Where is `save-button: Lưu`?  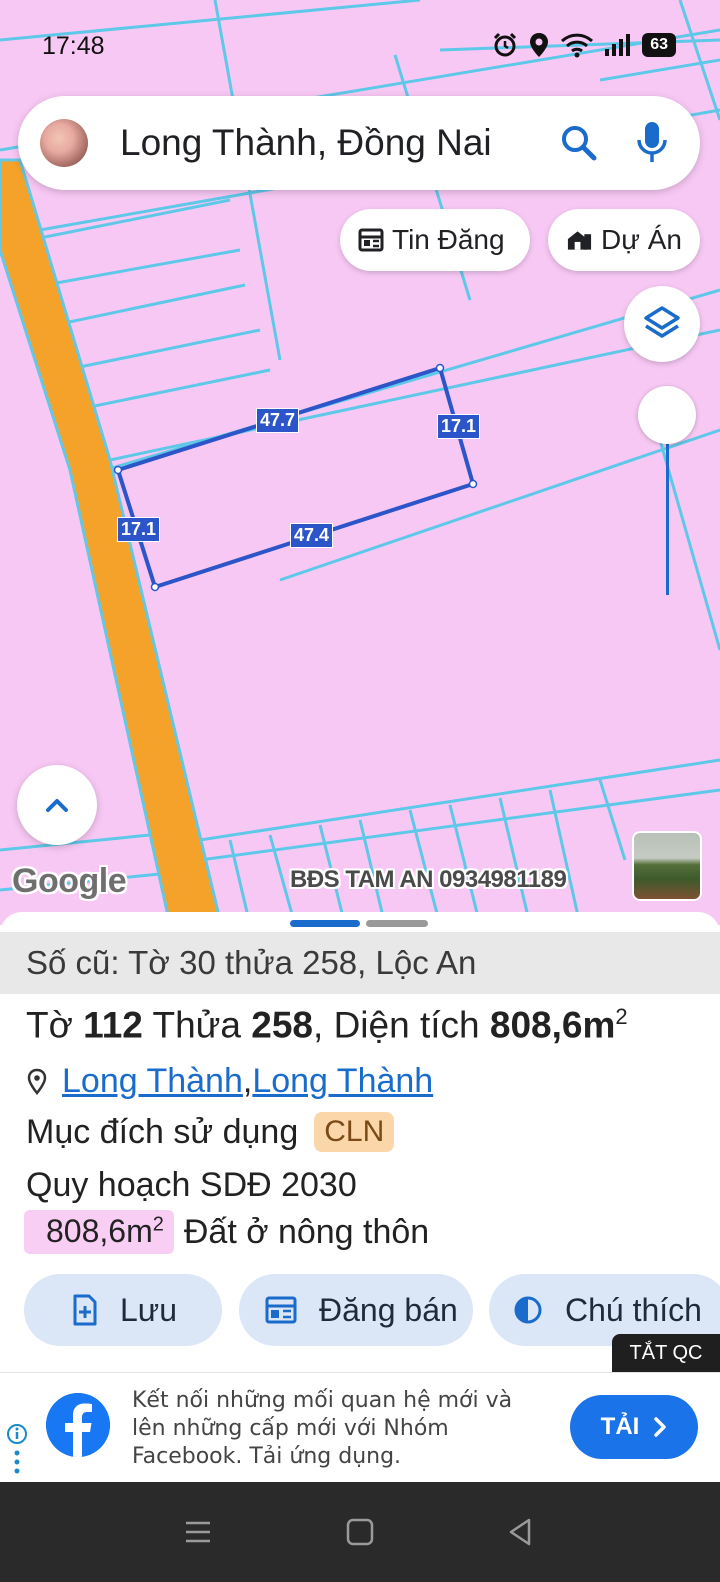
save-button: Lưu is located at coordinates (123, 1310).